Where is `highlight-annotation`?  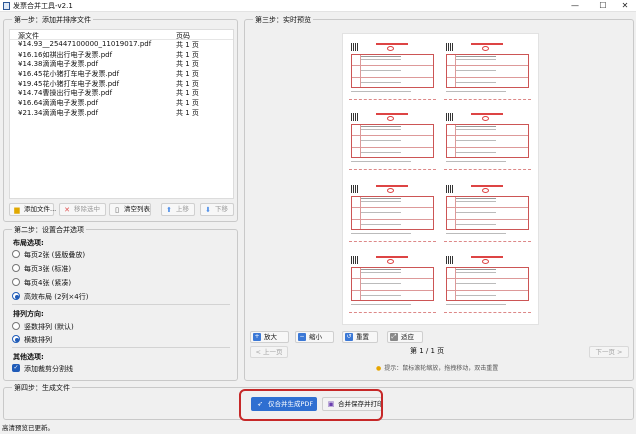
highlight-annotation is located at coordinates (311, 405).